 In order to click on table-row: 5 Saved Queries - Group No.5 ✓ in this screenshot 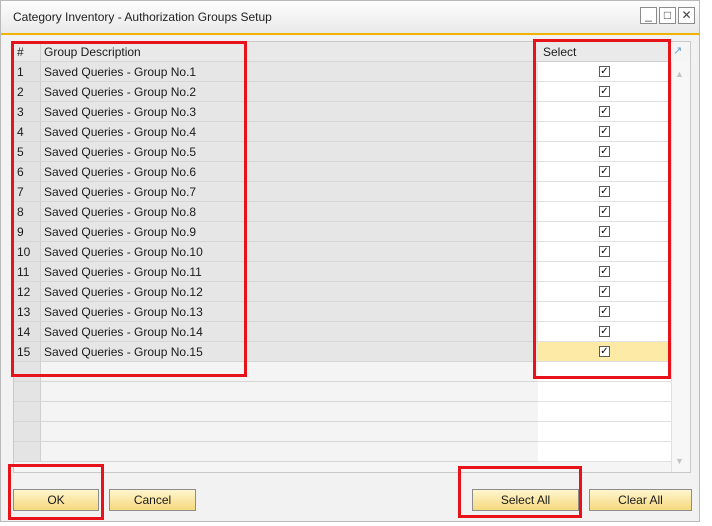, I will do `click(352, 152)`.